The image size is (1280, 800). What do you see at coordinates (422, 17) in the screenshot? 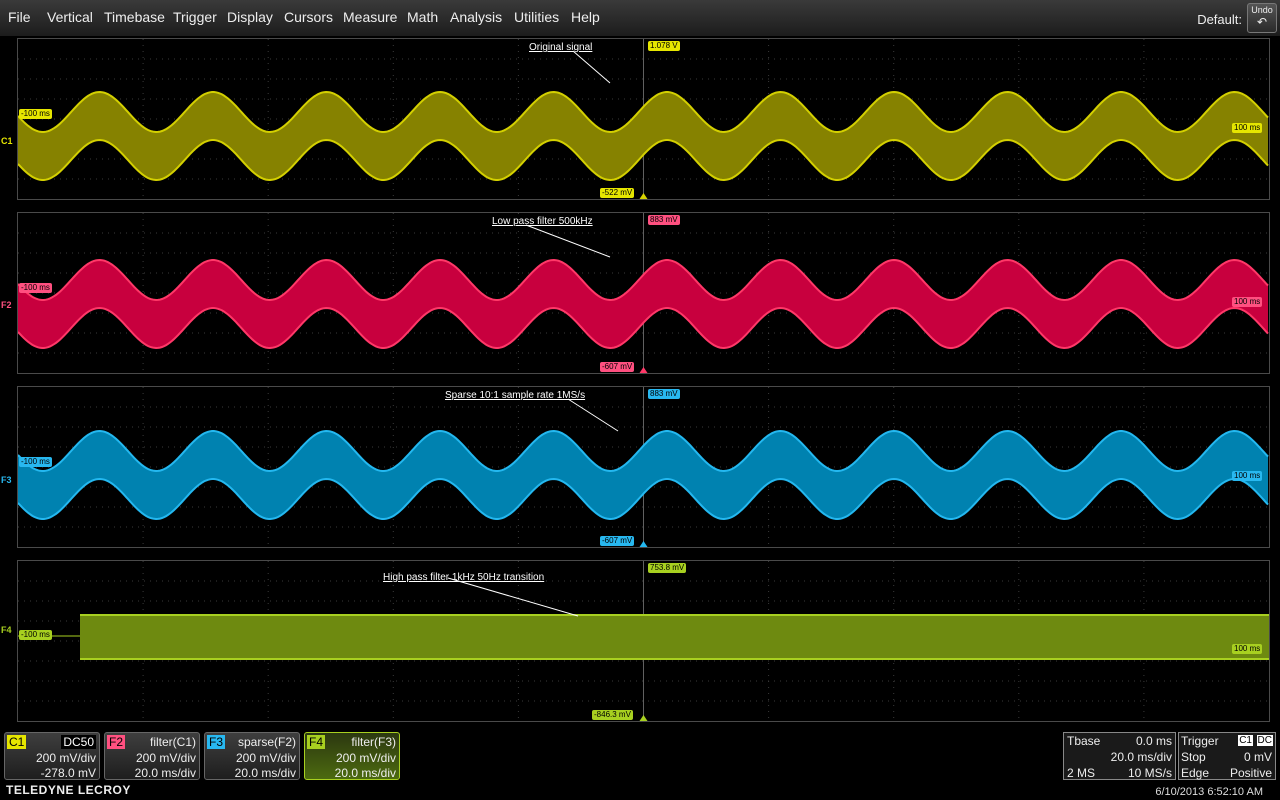
I see `menu-math: Math` at bounding box center [422, 17].